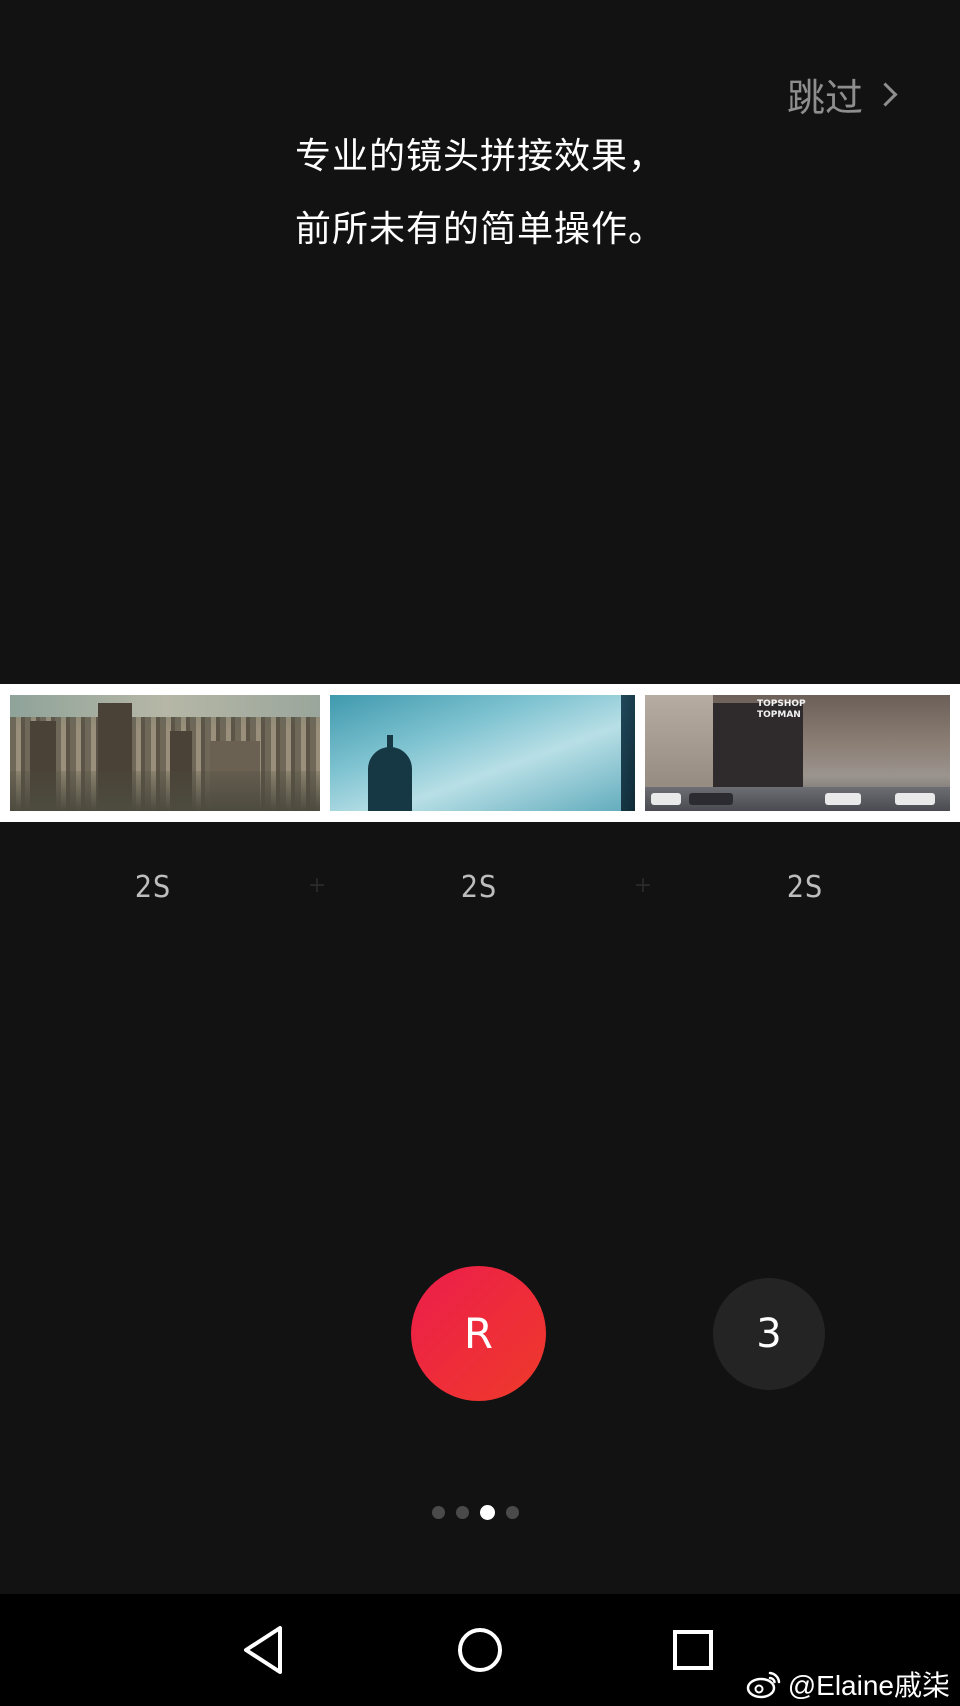 Image resolution: width=960 pixels, height=1706 pixels. What do you see at coordinates (797, 753) in the screenshot?
I see `clip-thumbnail-3: TOPSHOP TOPMAN` at bounding box center [797, 753].